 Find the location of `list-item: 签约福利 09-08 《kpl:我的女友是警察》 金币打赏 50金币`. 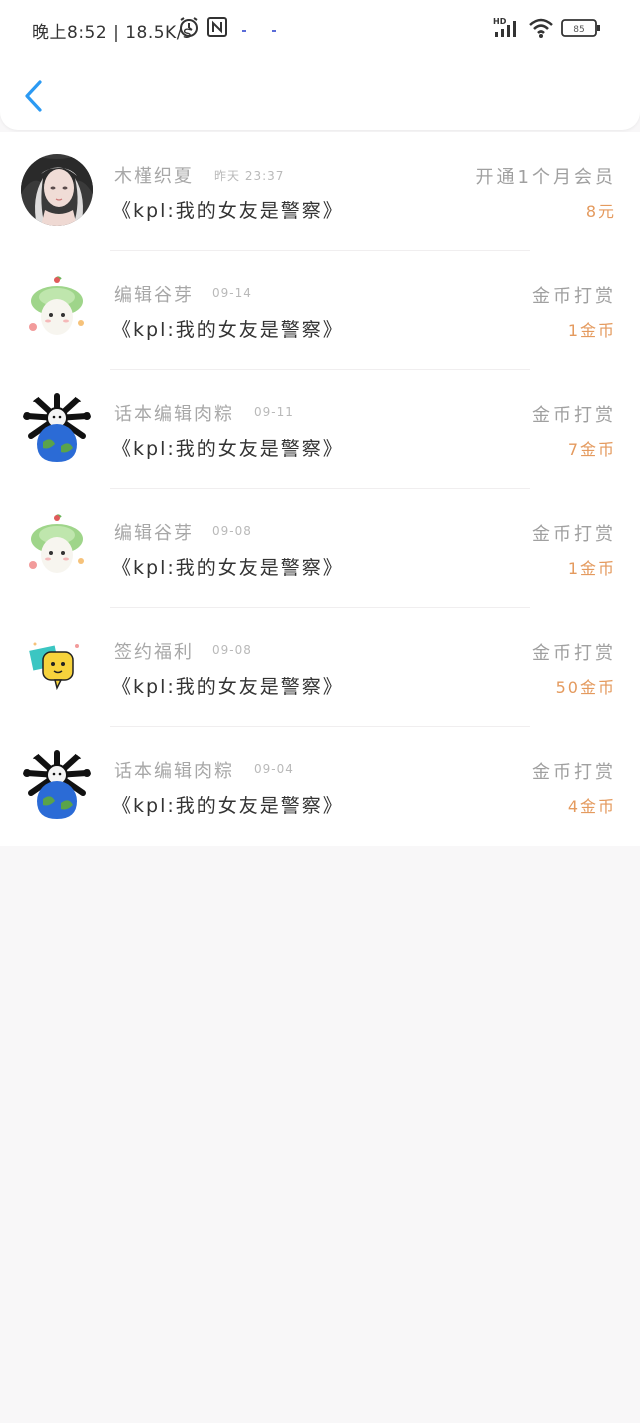

list-item: 签约福利 09-08 《kpl:我的女友是警察》 金币打赏 50金币 is located at coordinates (320, 667).